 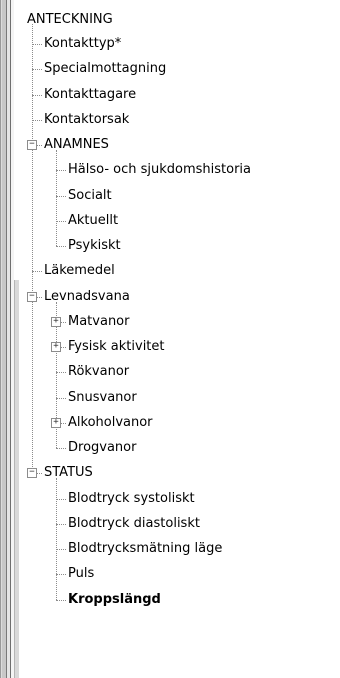 What do you see at coordinates (70, 19) in the screenshot?
I see `tree-root-label: ANTECKNING` at bounding box center [70, 19].